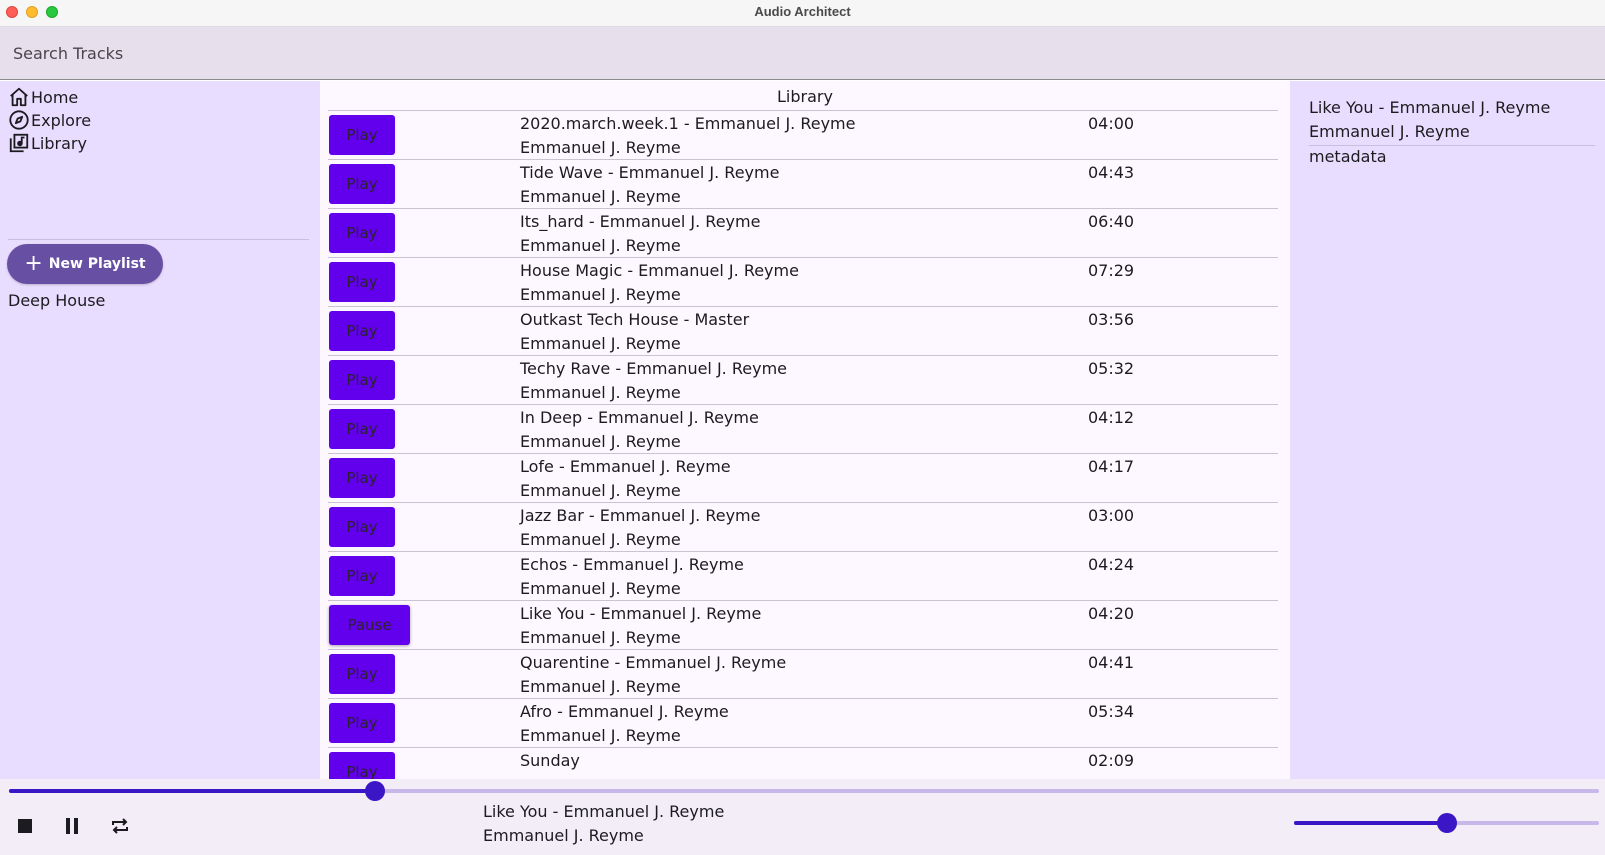 This screenshot has width=1605, height=855. I want to click on track-row: Play Sunday 02:09, so click(803, 763).